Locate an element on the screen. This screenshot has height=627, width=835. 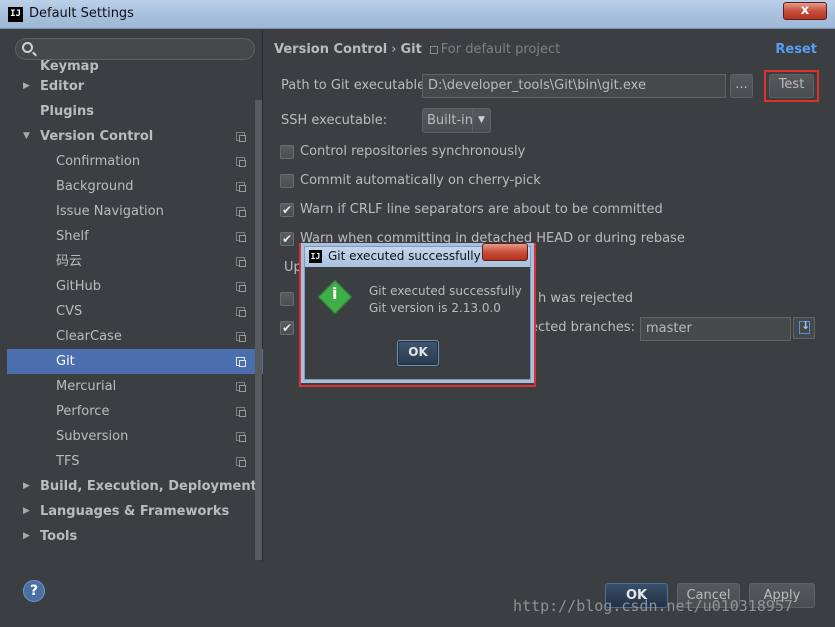
sidebar-item-label: Confirmation is located at coordinates (98, 161).